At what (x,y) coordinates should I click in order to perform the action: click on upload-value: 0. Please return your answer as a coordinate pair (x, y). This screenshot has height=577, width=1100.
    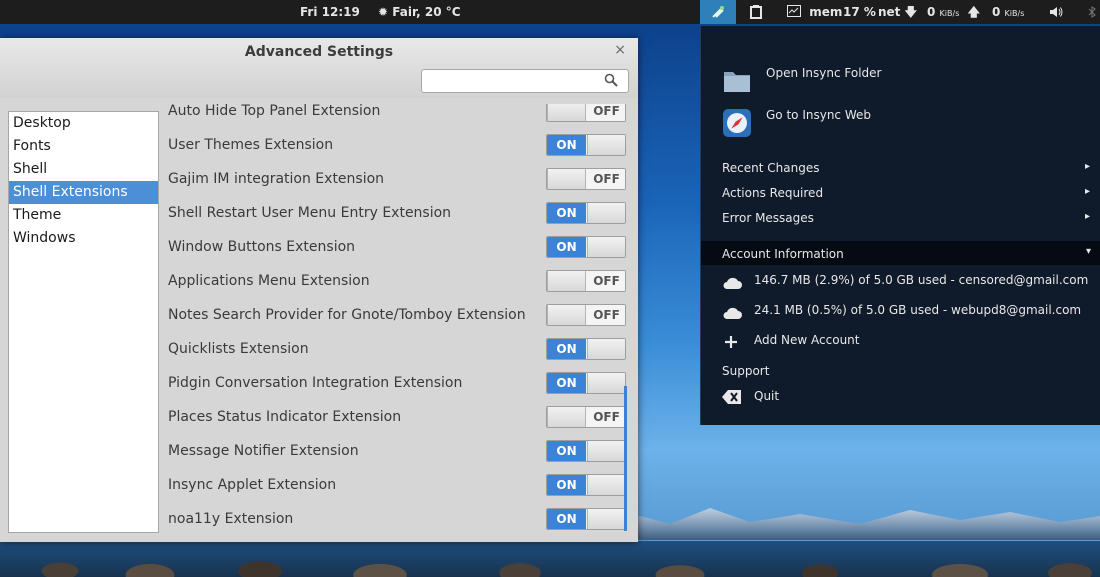
    Looking at the image, I should click on (996, 12).